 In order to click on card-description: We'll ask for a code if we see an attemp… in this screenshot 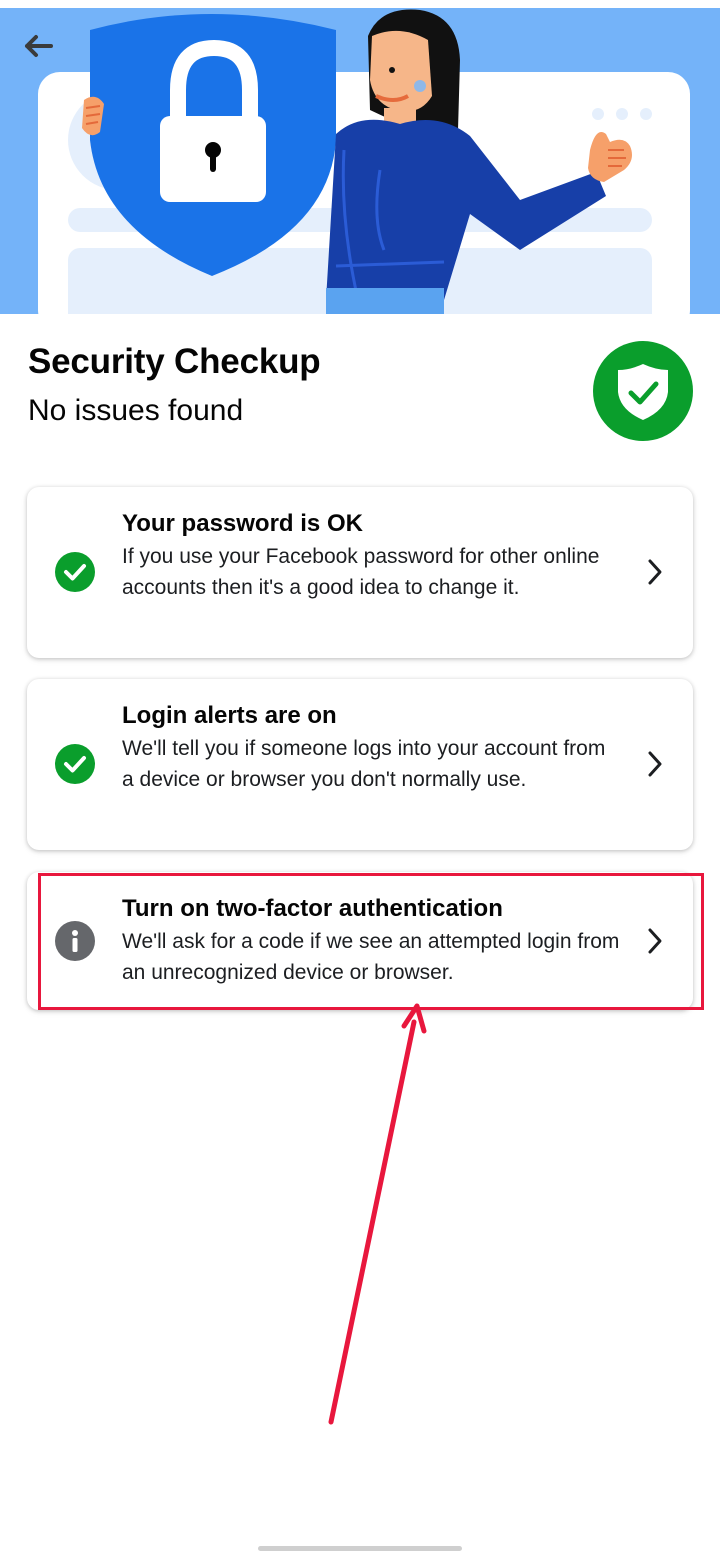, I will do `click(371, 957)`.